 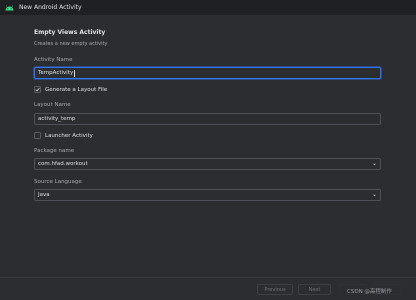 I want to click on package-name-label: Package name, so click(x=54, y=151).